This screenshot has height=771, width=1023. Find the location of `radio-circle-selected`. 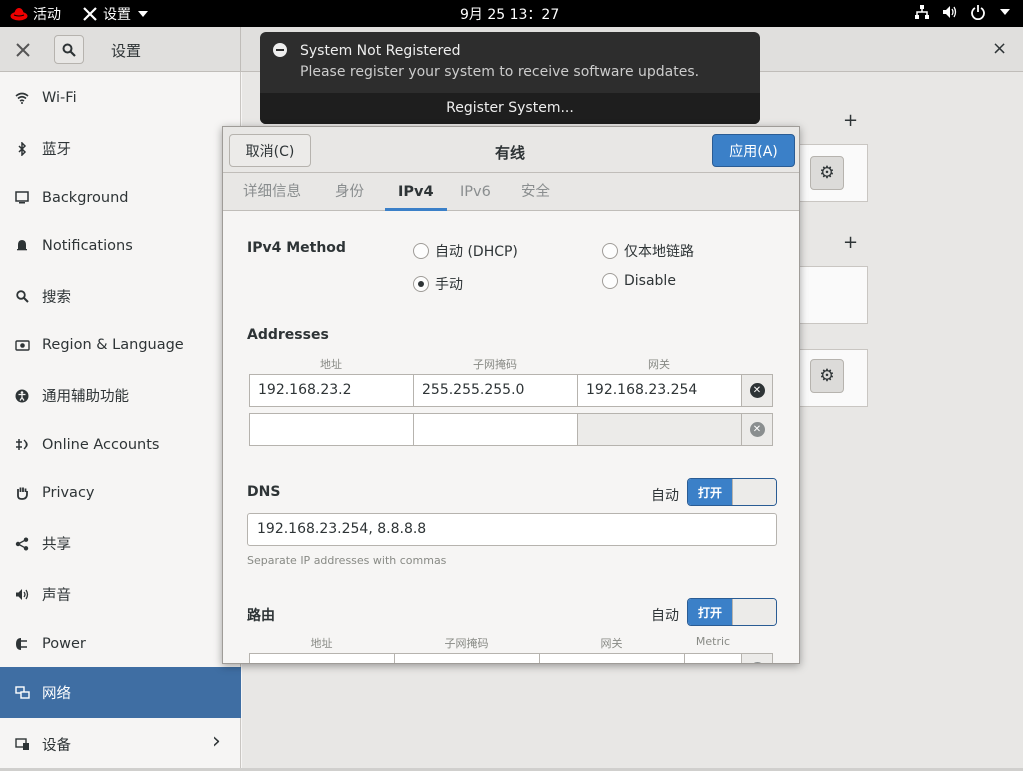

radio-circle-selected is located at coordinates (421, 284).